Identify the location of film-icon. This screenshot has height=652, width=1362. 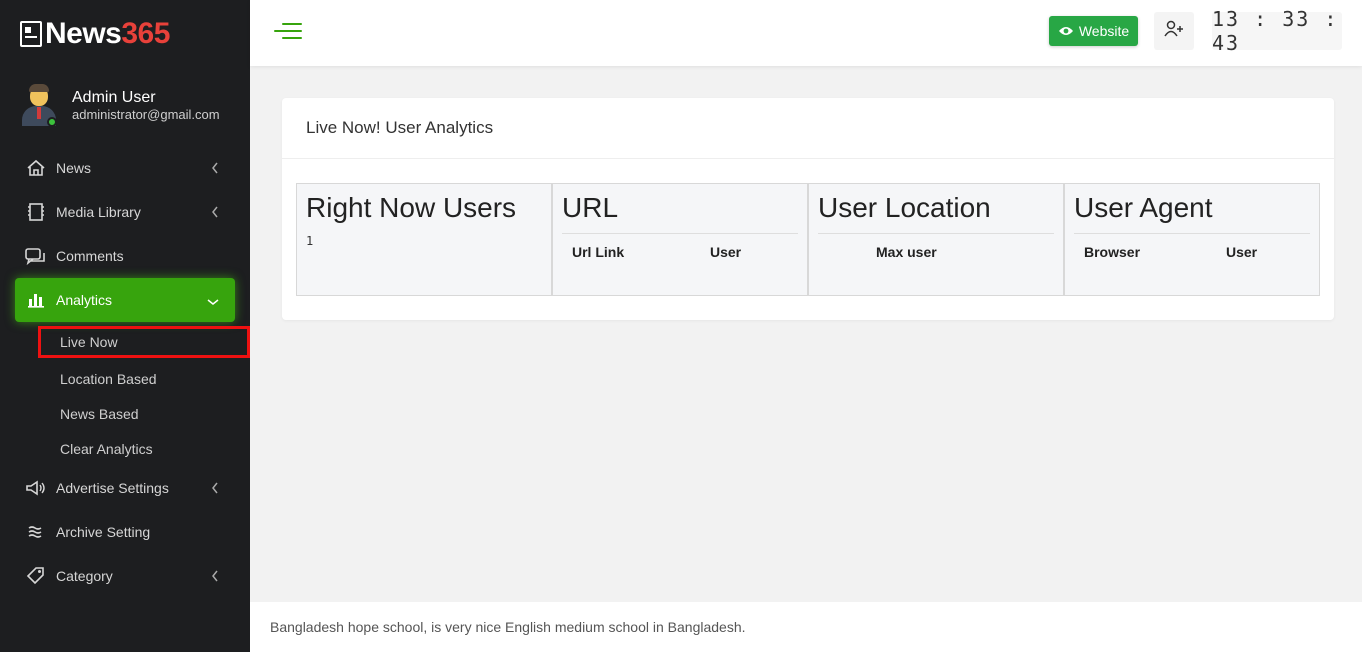
(36, 212).